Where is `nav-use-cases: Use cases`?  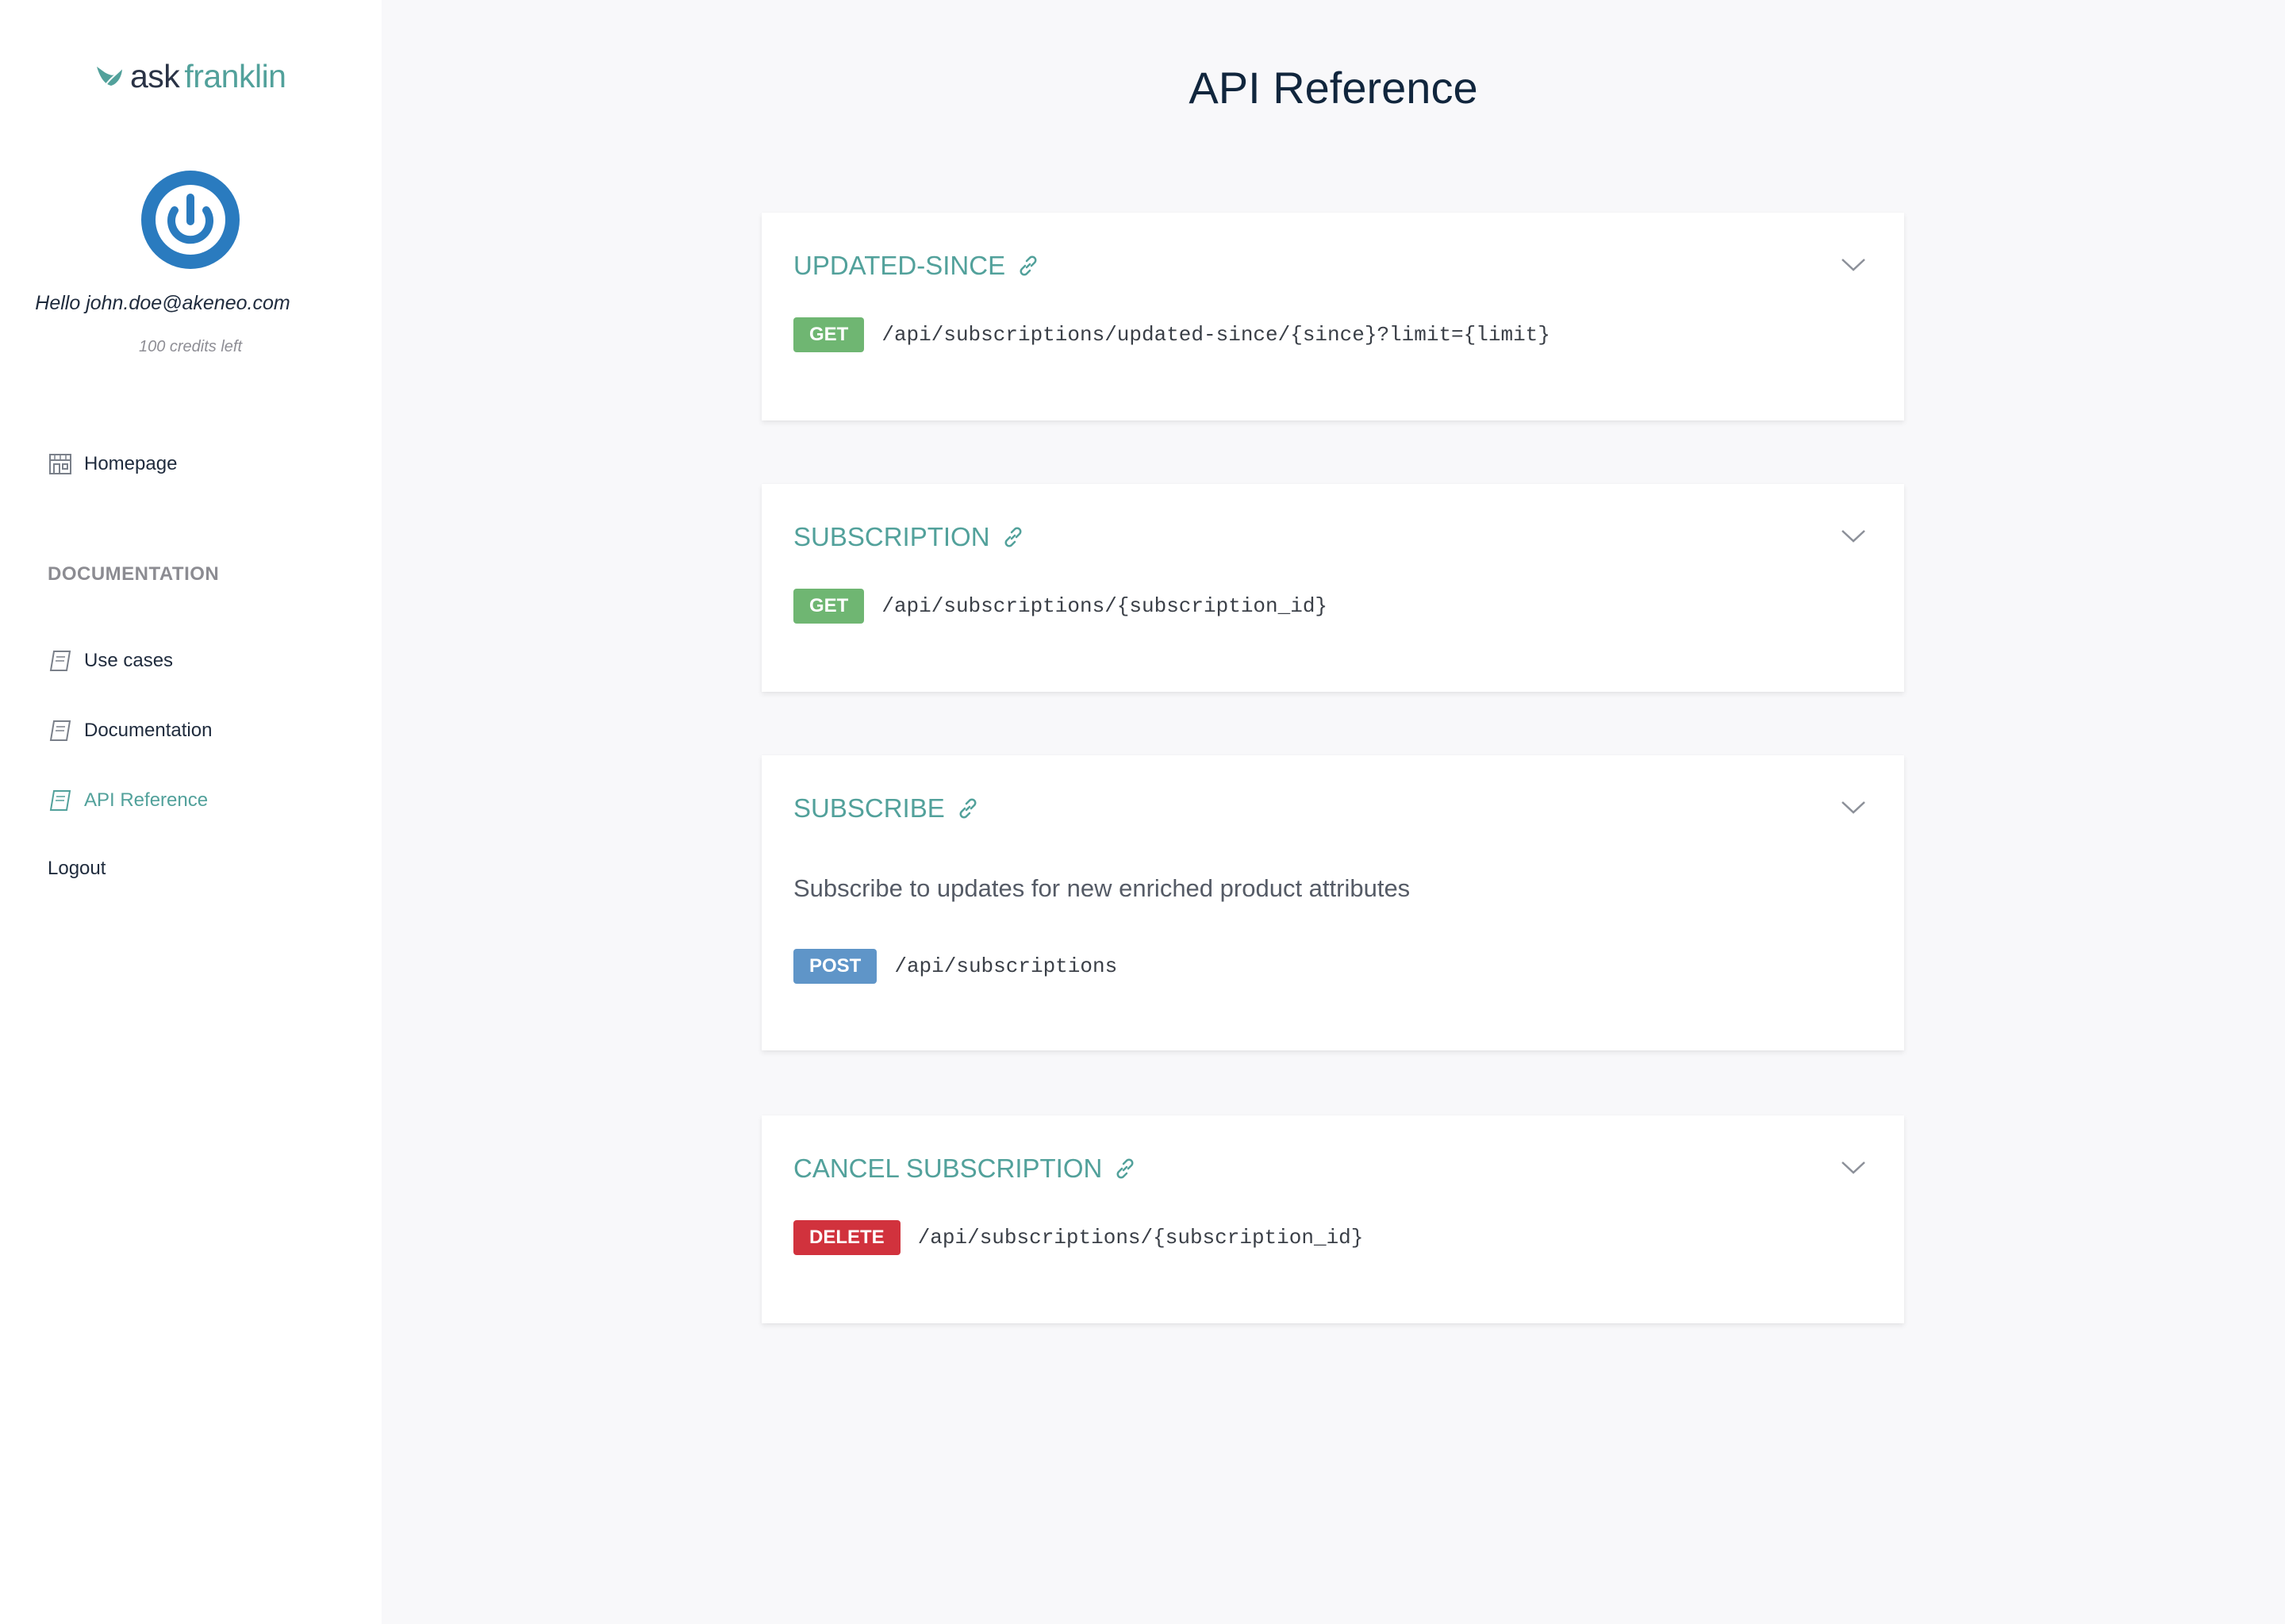 nav-use-cases: Use cases is located at coordinates (110, 661).